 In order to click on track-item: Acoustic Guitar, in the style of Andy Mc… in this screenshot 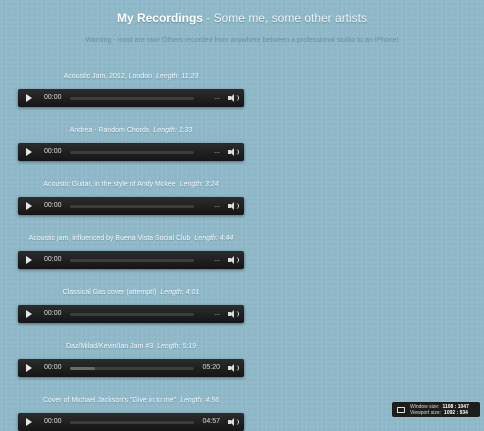, I will do `click(131, 197)`.